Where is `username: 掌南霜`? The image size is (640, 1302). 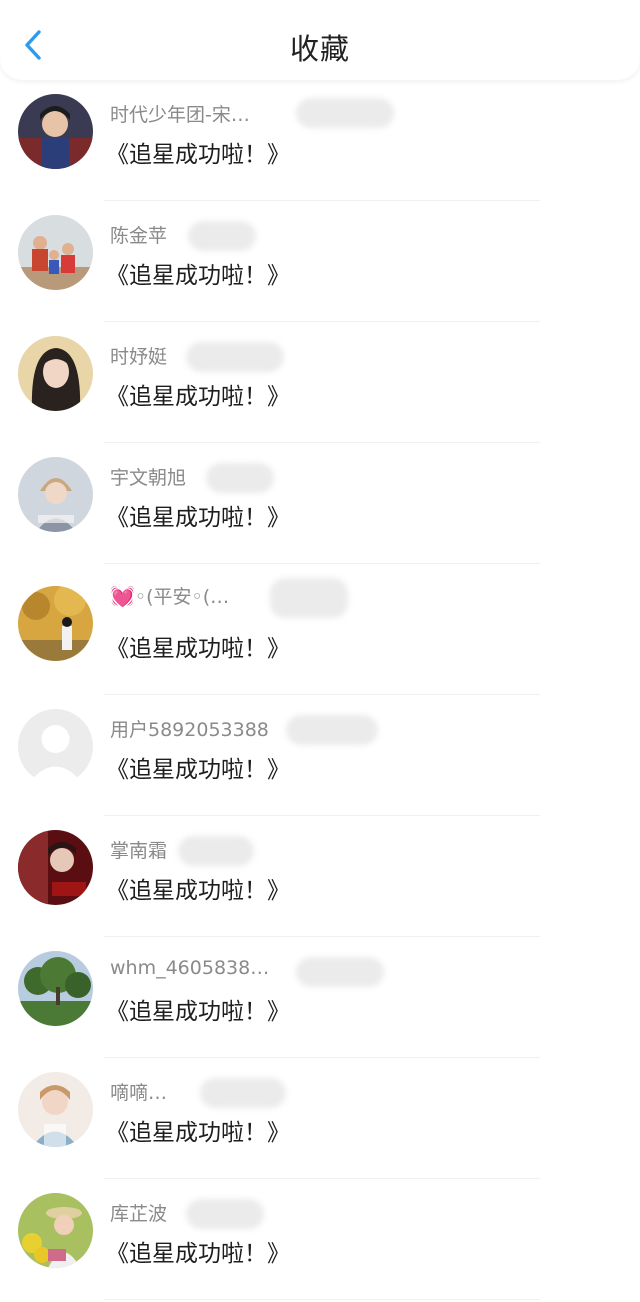
username: 掌南霜 is located at coordinates (139, 851).